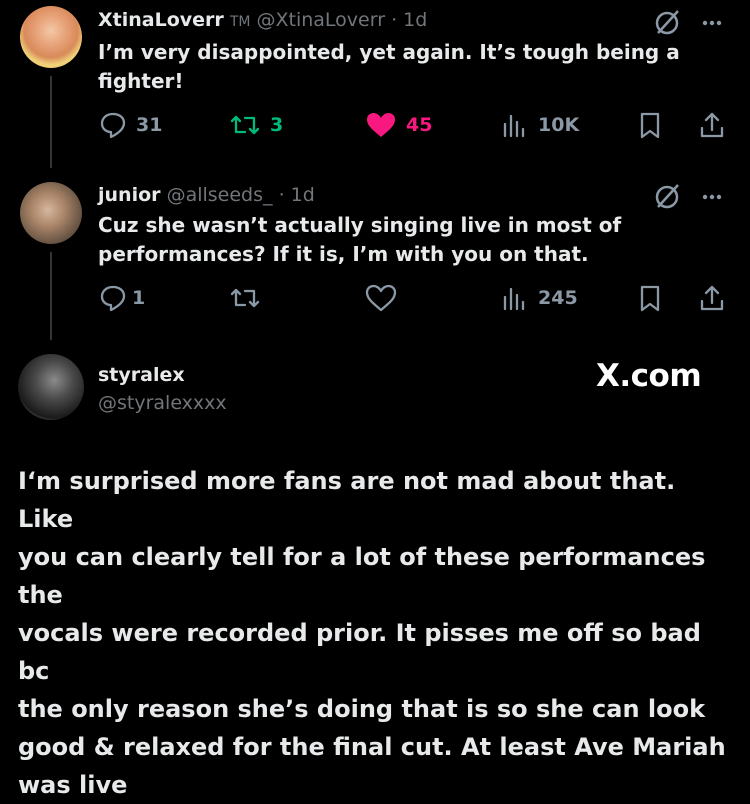 The image size is (750, 804). What do you see at coordinates (129, 195) in the screenshot?
I see `display-name: junior` at bounding box center [129, 195].